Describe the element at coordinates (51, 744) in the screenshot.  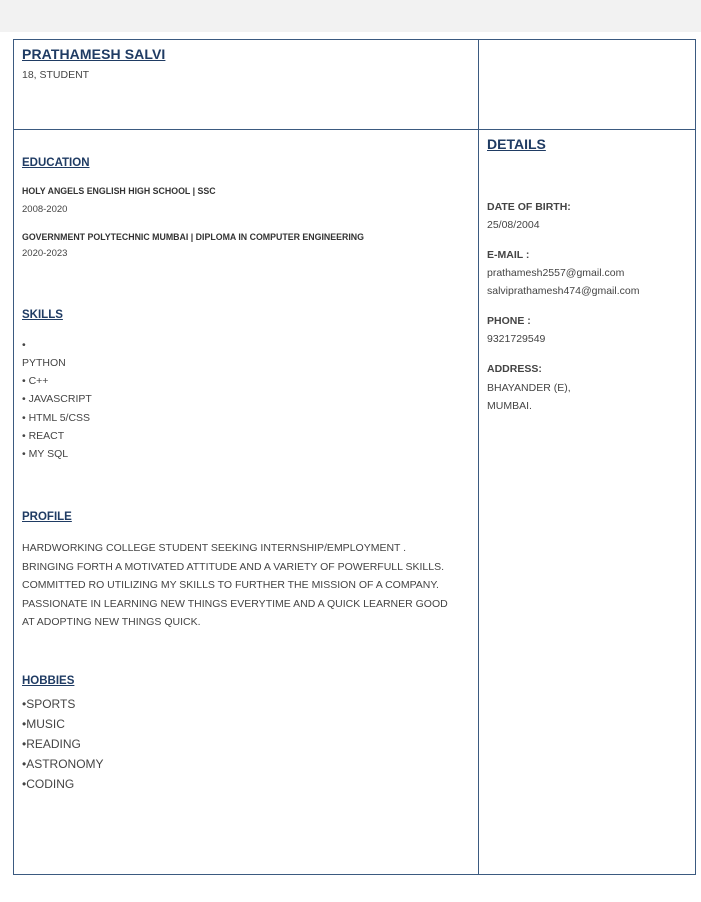
I see `hobby-item: •READING` at that location.